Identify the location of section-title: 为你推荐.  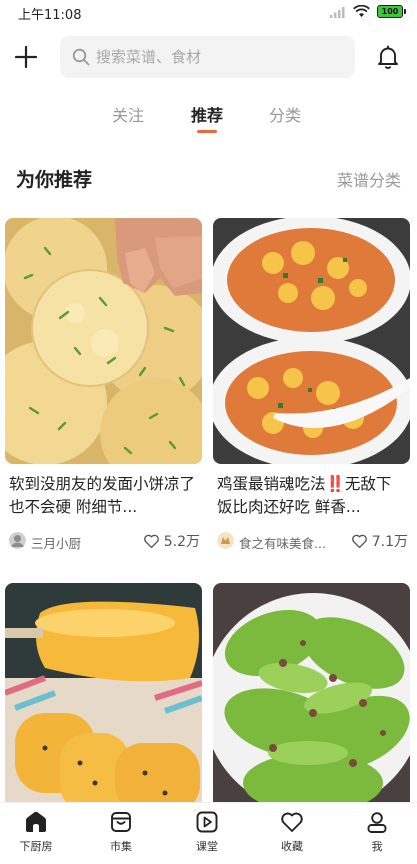
(54, 180).